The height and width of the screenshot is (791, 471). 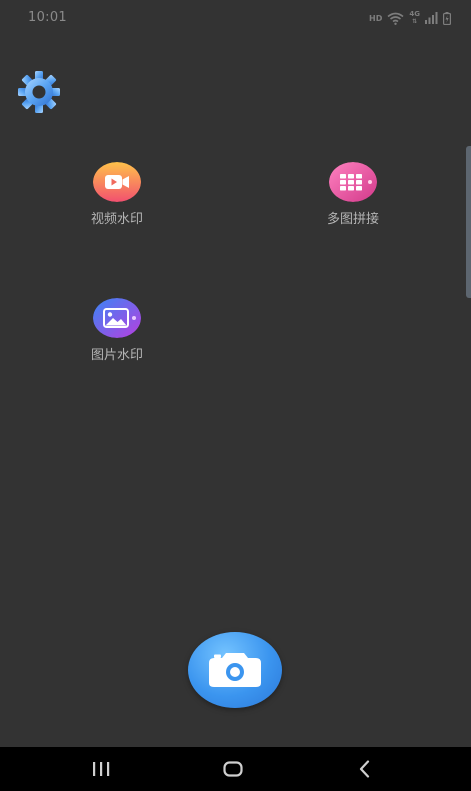 I want to click on navigation-bar, so click(x=235, y=769).